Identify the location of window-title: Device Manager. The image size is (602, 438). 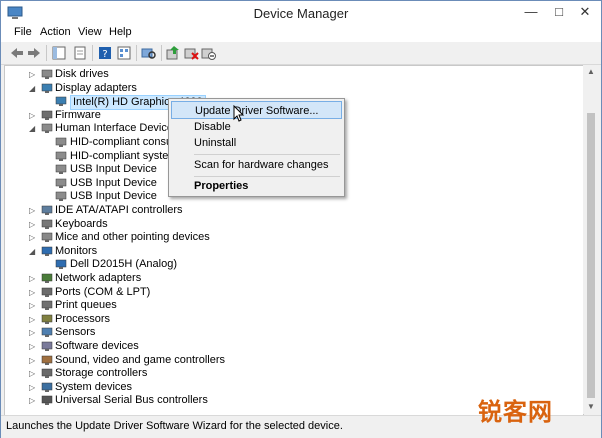
(301, 13).